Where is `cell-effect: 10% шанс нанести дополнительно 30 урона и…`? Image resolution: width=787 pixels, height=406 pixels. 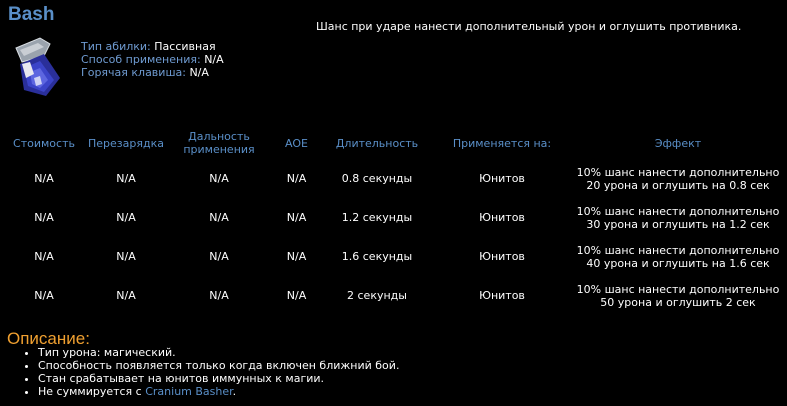
cell-effect: 10% шанс нанести дополнительно 30 урона и… is located at coordinates (678, 217).